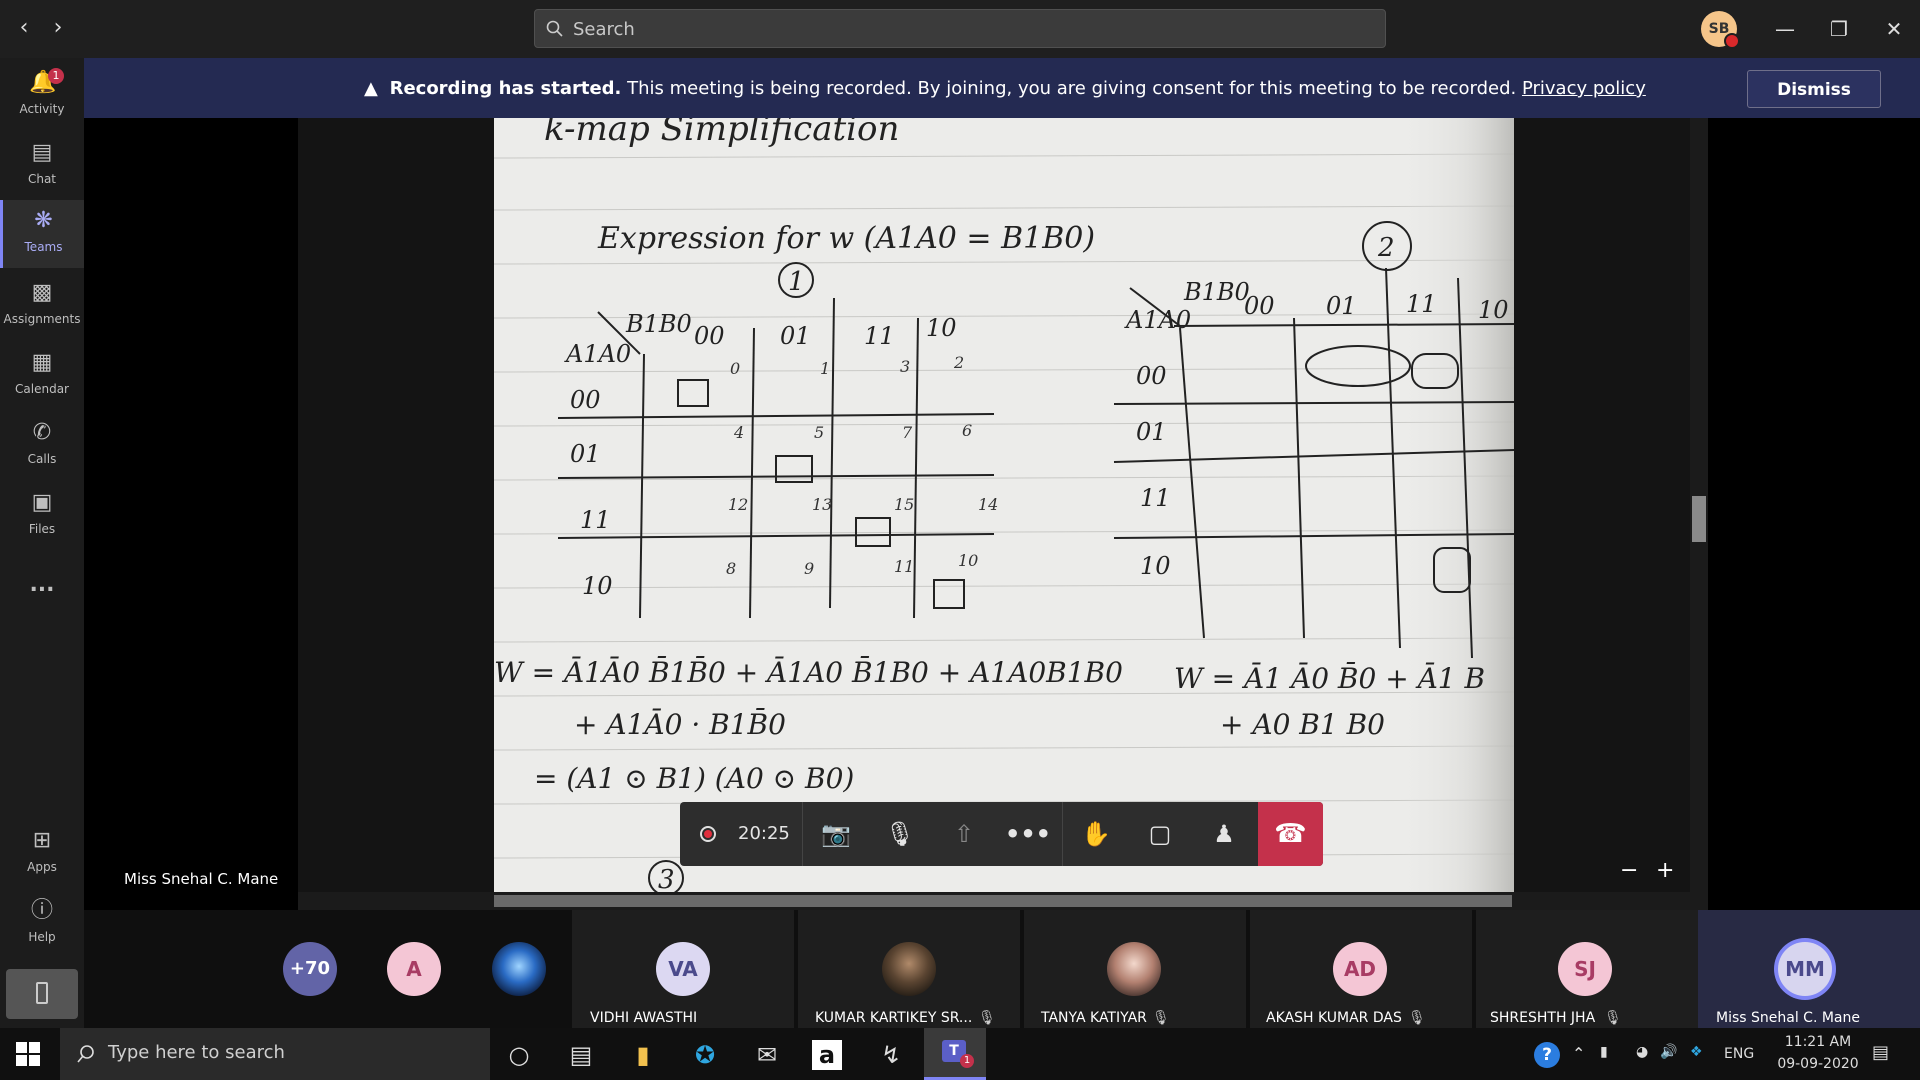 The width and height of the screenshot is (1920, 1080). I want to click on battery-icon: ▮, so click(1604, 1052).